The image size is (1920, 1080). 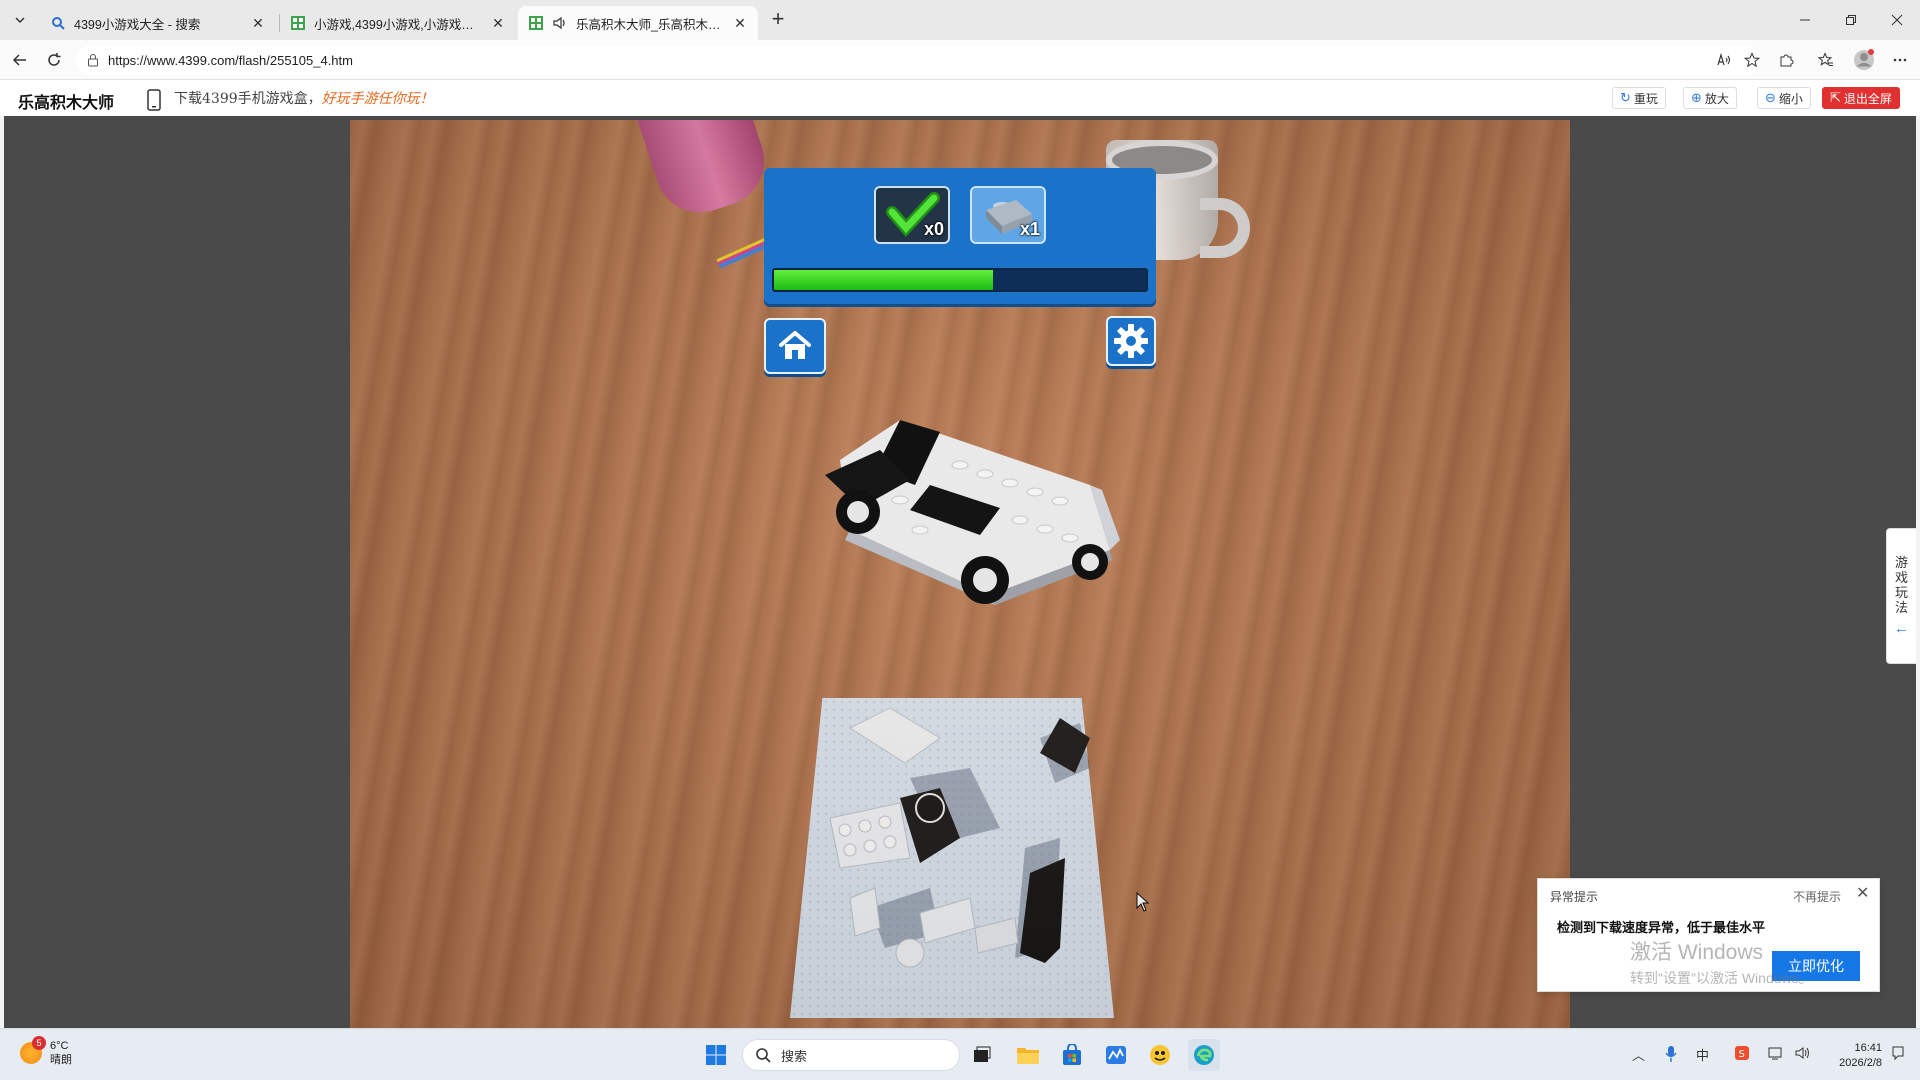 What do you see at coordinates (884, 280) in the screenshot?
I see `build-progress-fill` at bounding box center [884, 280].